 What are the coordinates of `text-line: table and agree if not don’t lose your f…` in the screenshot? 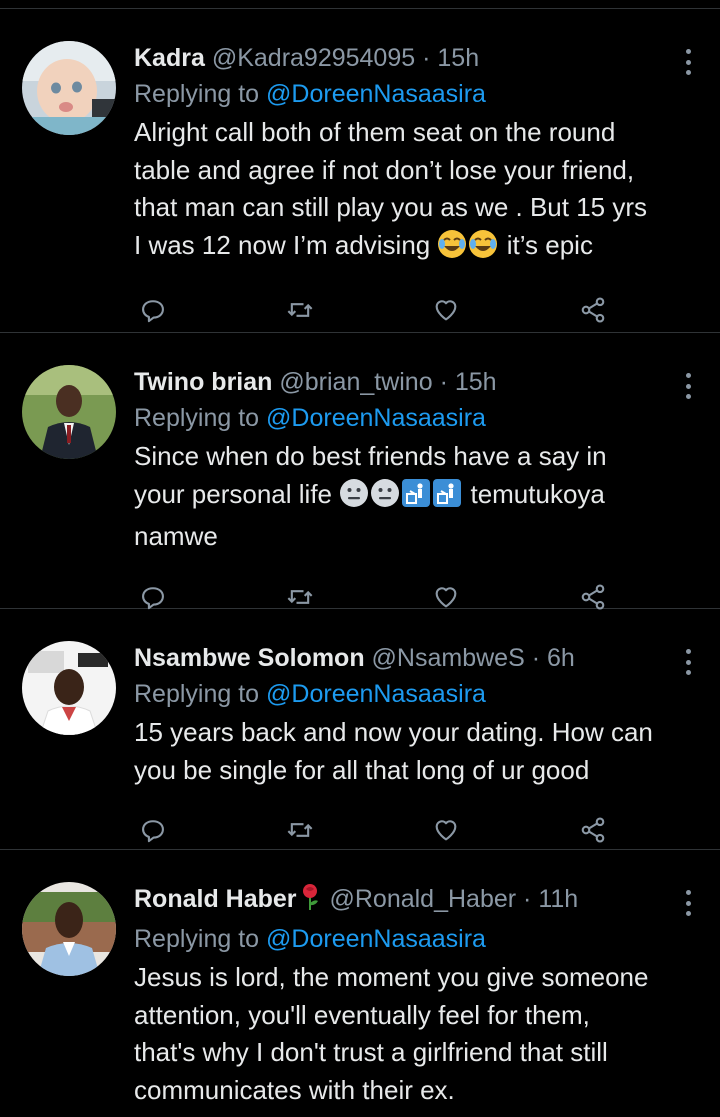 It's located at (384, 169).